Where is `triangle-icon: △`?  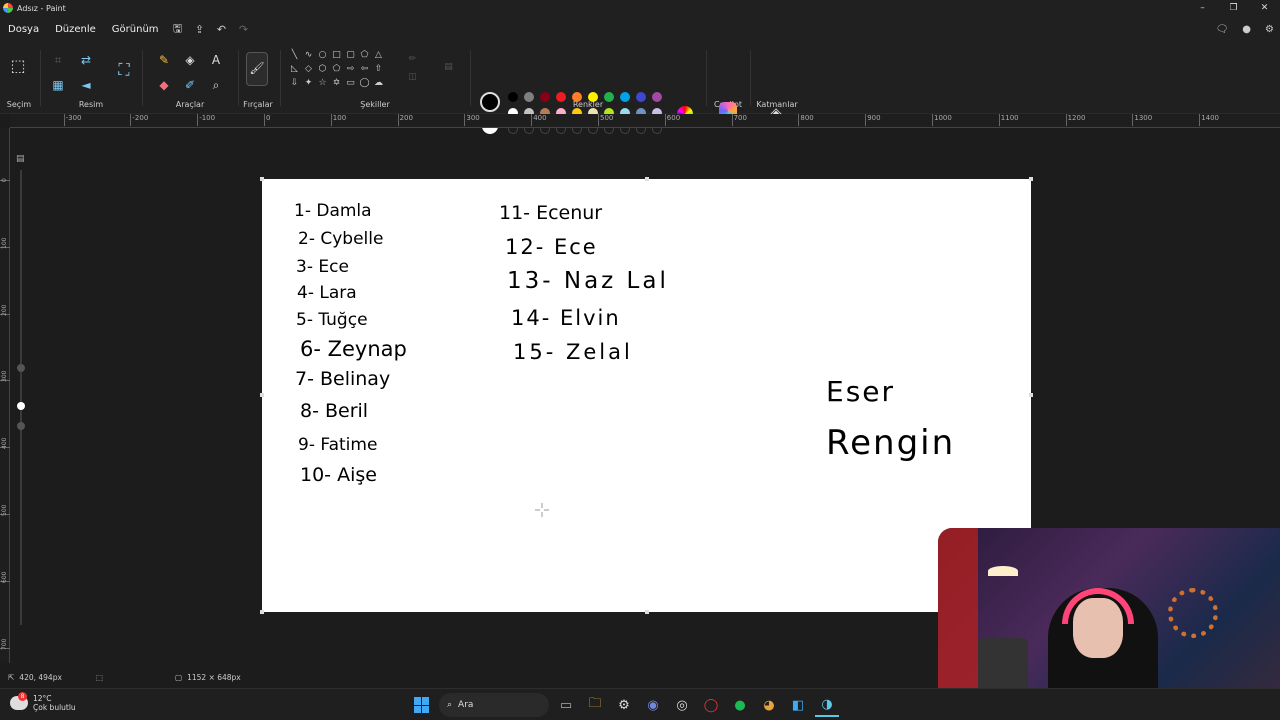 triangle-icon: △ is located at coordinates (378, 55).